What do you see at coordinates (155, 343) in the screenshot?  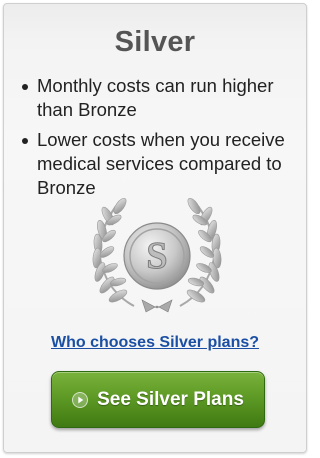 I see `who-chooses-silver-link: Who chooses Silver plans?` at bounding box center [155, 343].